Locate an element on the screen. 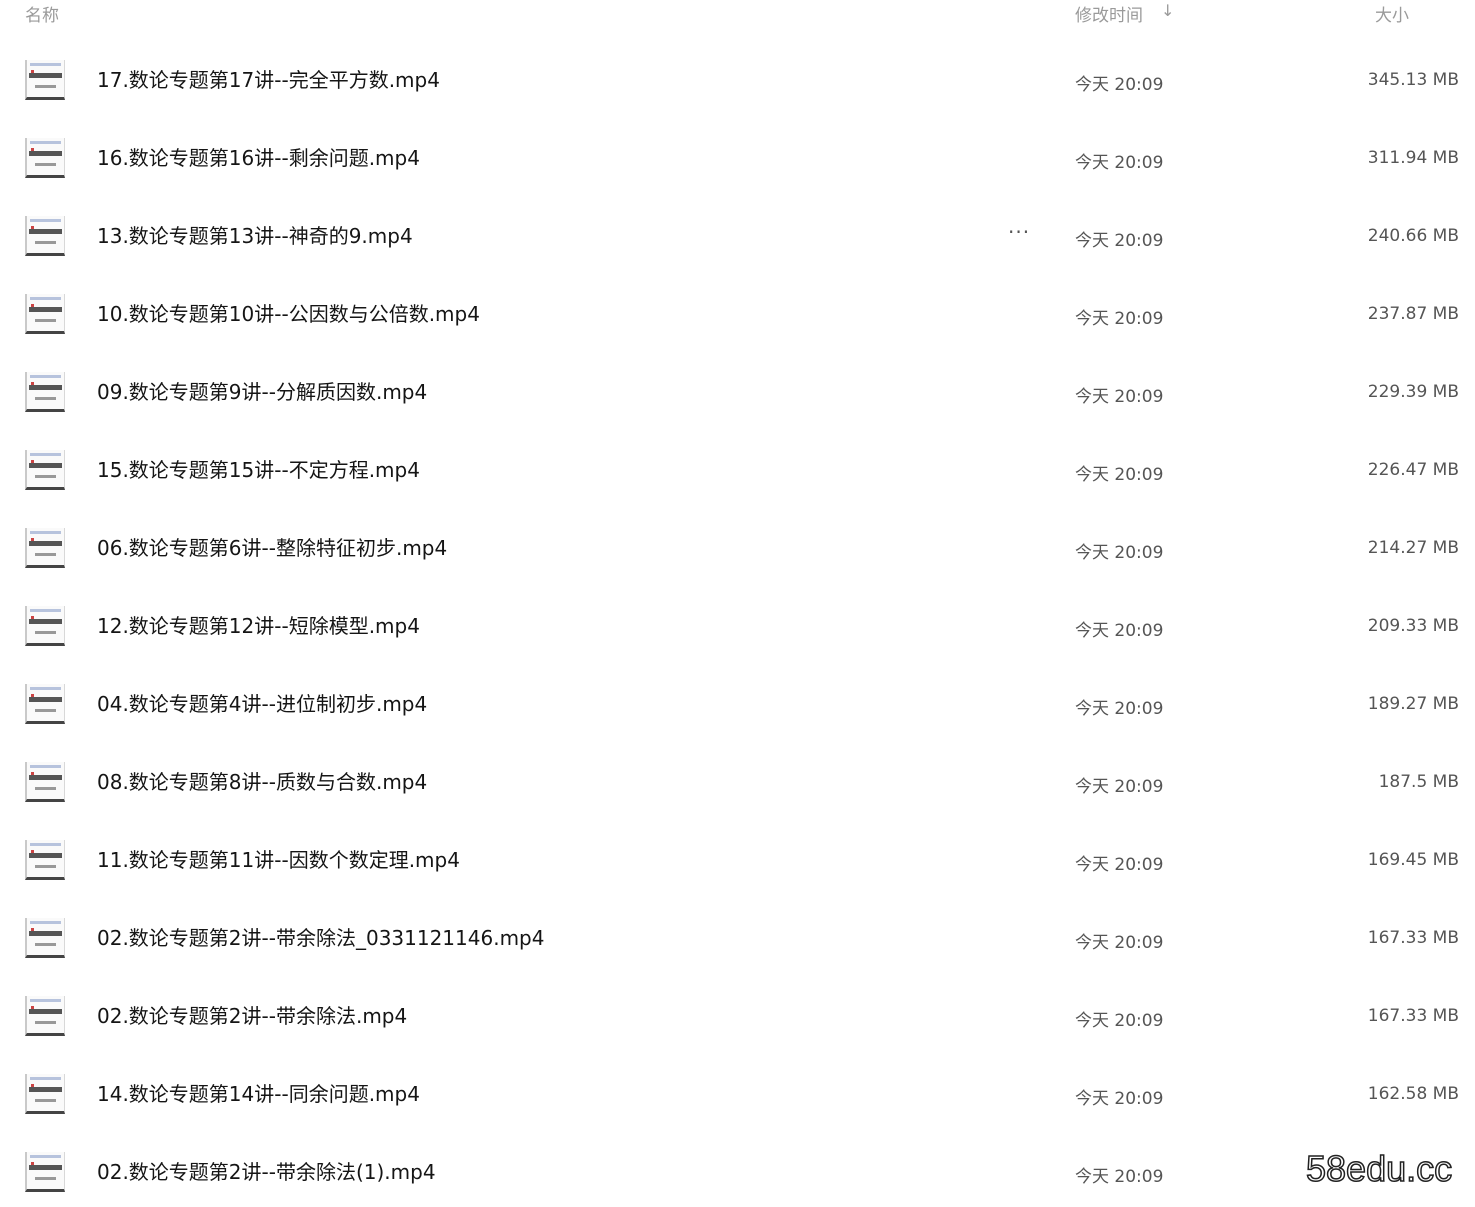 This screenshot has height=1207, width=1475. watermark: 58edu.cc is located at coordinates (1379, 1168).